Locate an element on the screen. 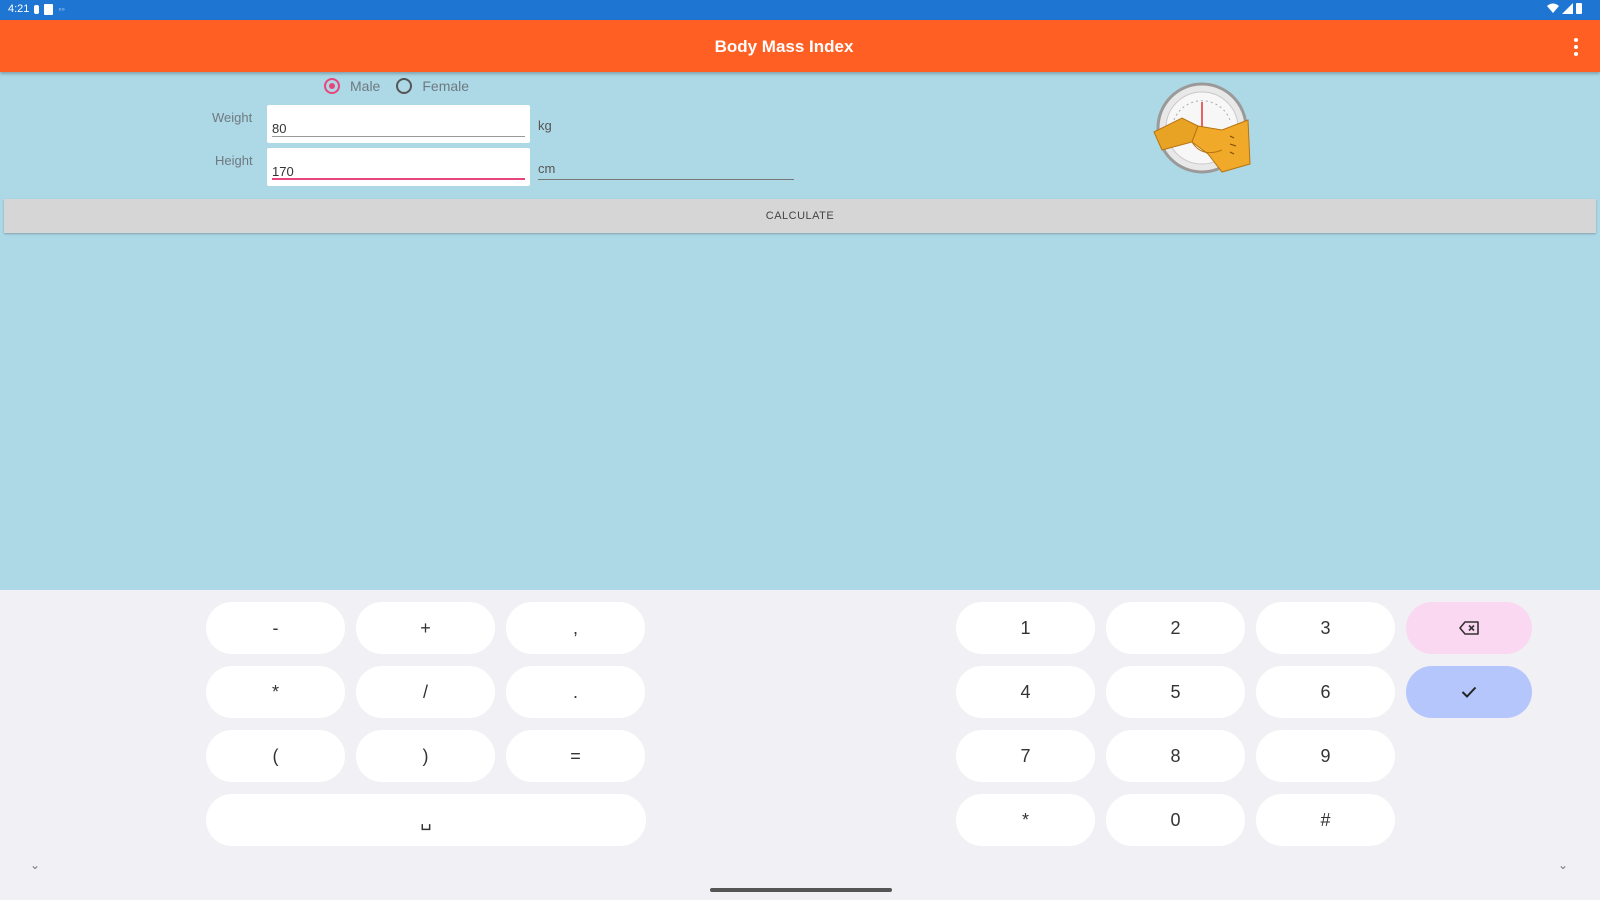 This screenshot has width=1600, height=900. backspace-key is located at coordinates (1469, 628).